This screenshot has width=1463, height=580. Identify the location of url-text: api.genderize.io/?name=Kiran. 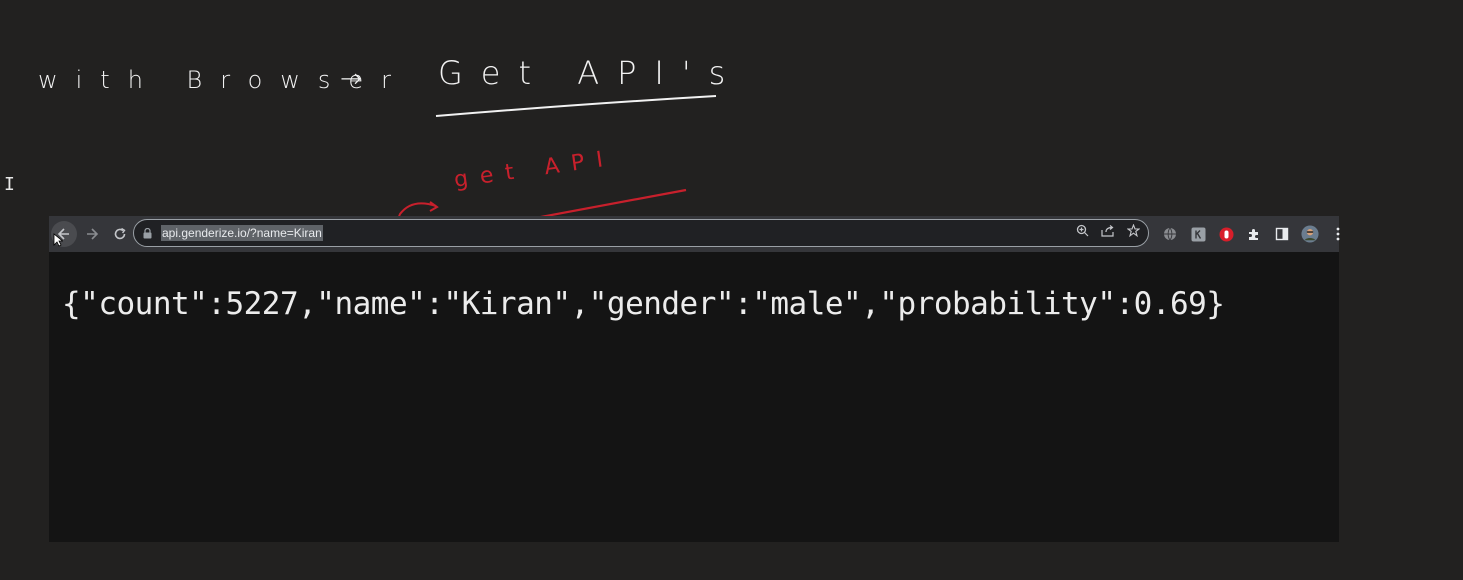
(242, 233).